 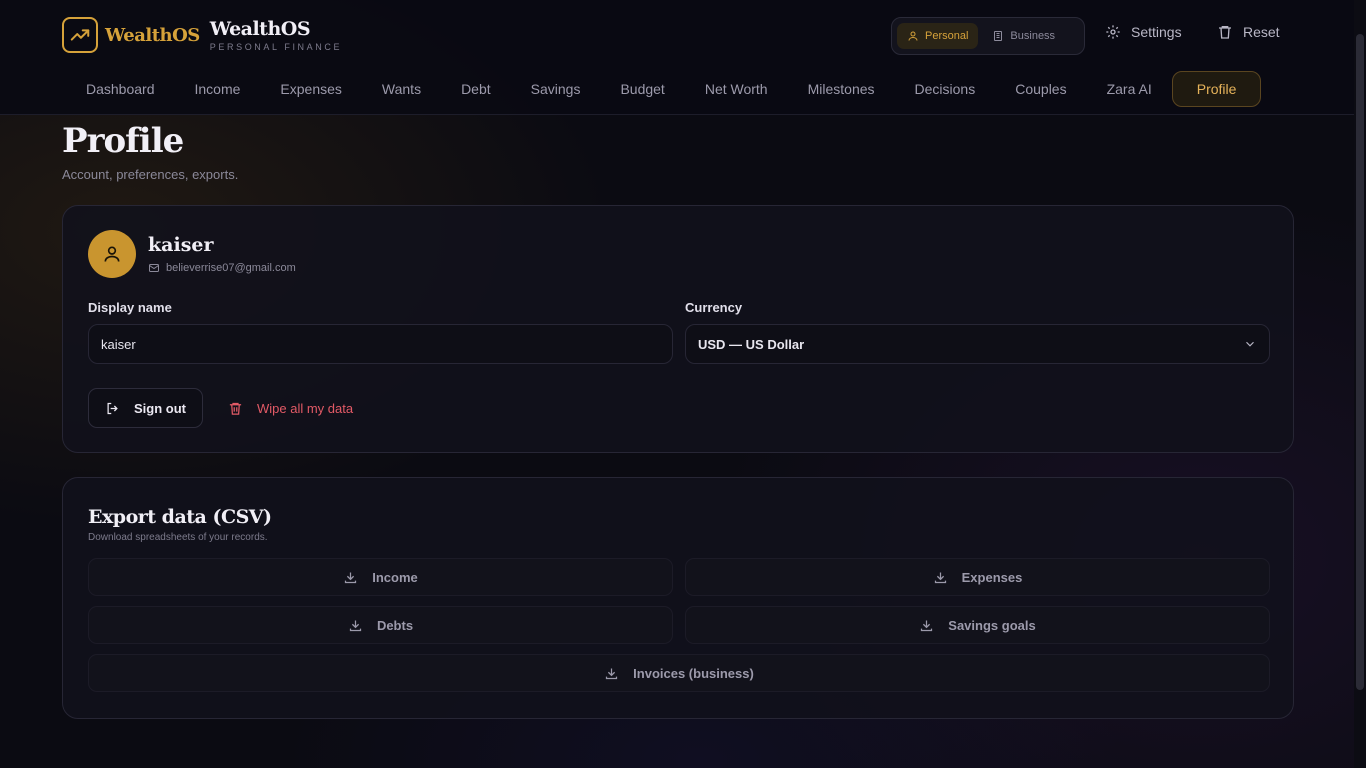 I want to click on export-savings-goals-button: Savings goals, so click(x=977, y=625).